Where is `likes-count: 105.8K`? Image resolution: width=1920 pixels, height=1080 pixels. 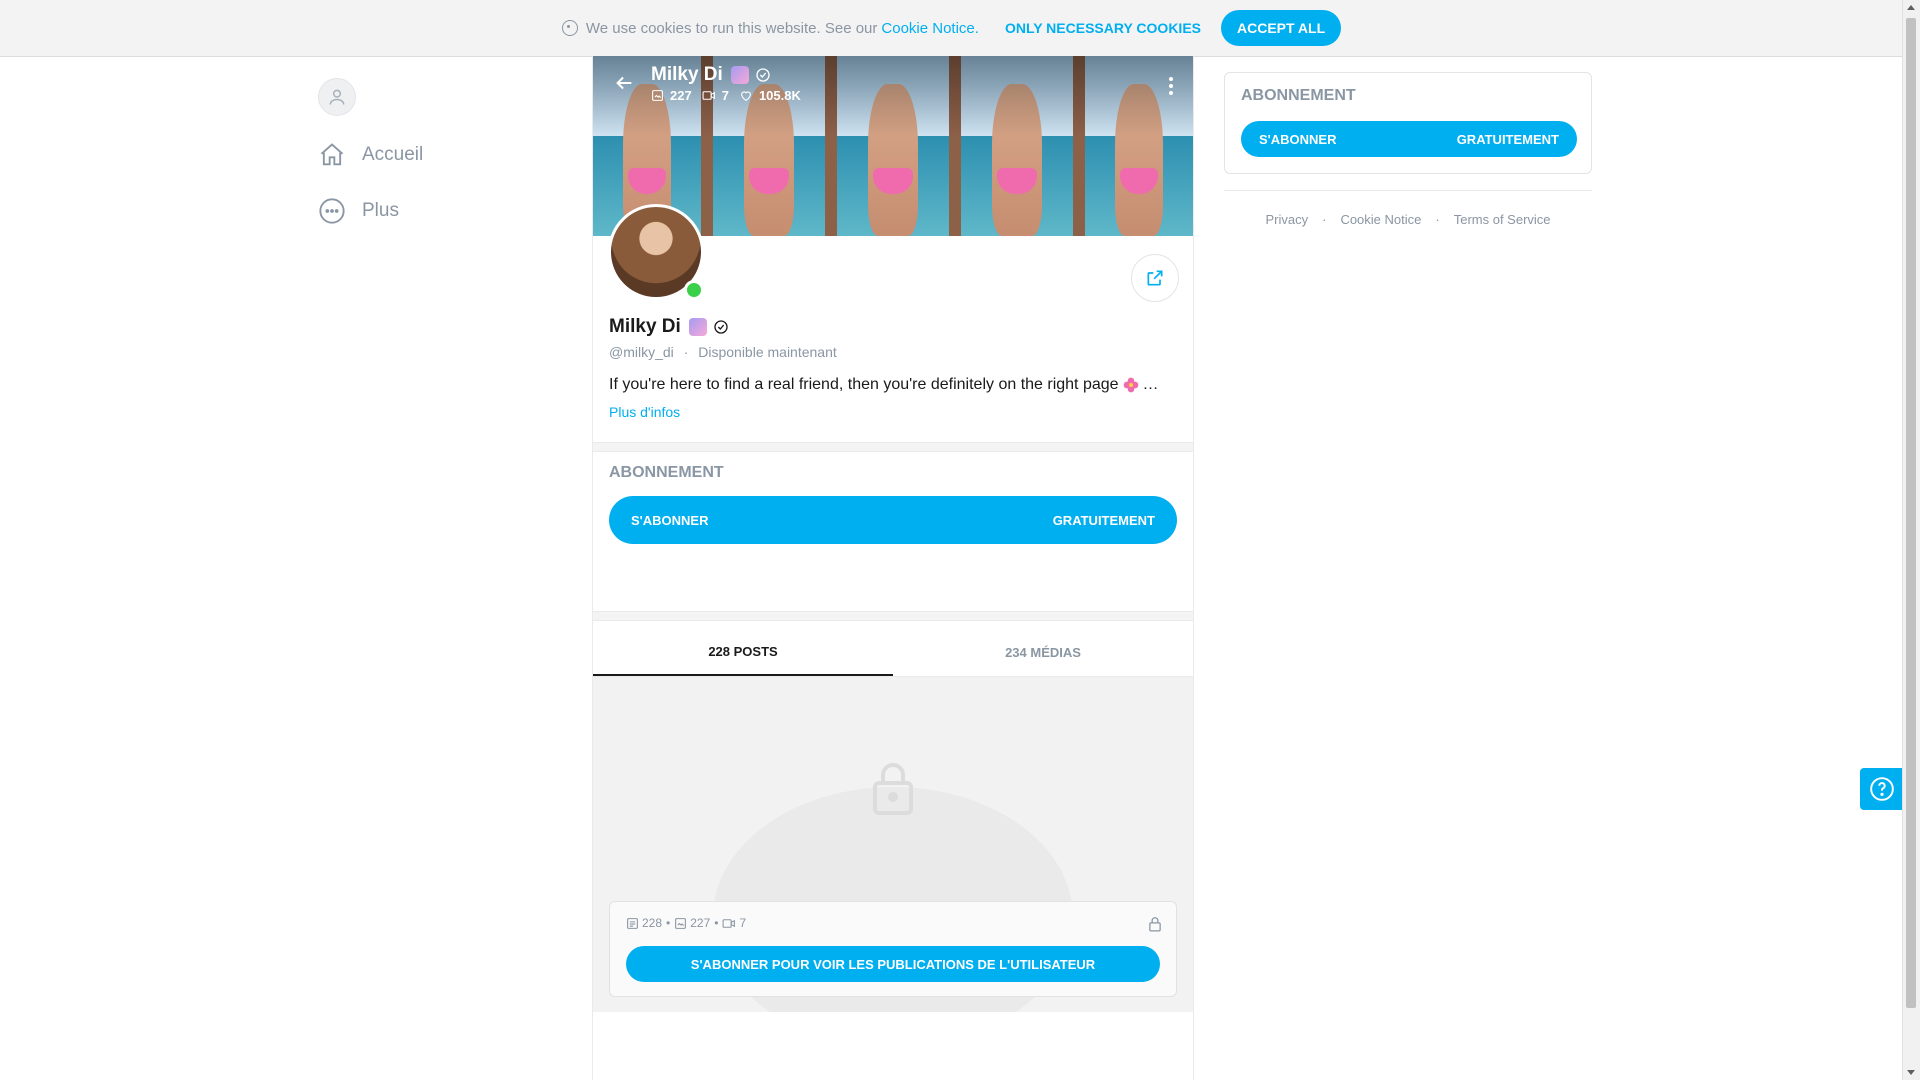 likes-count: 105.8K is located at coordinates (779, 95).